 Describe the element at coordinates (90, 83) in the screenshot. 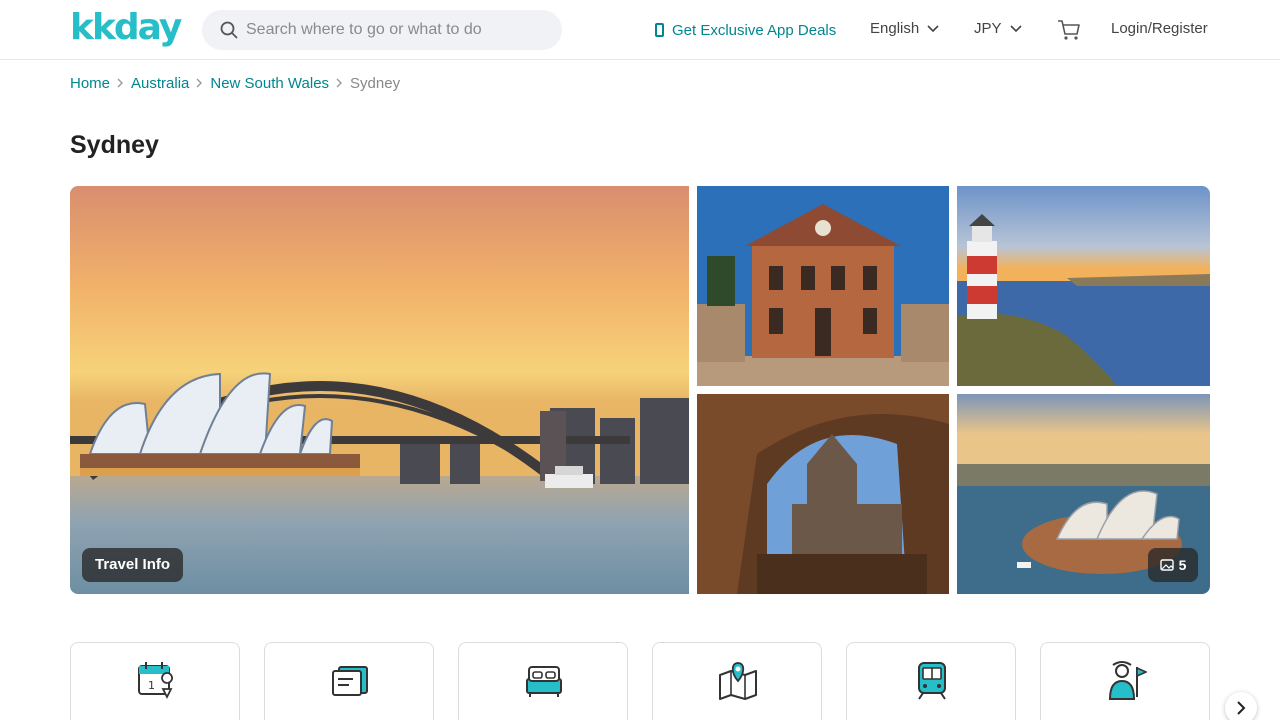

I see `breadcrumb-home: Home` at that location.